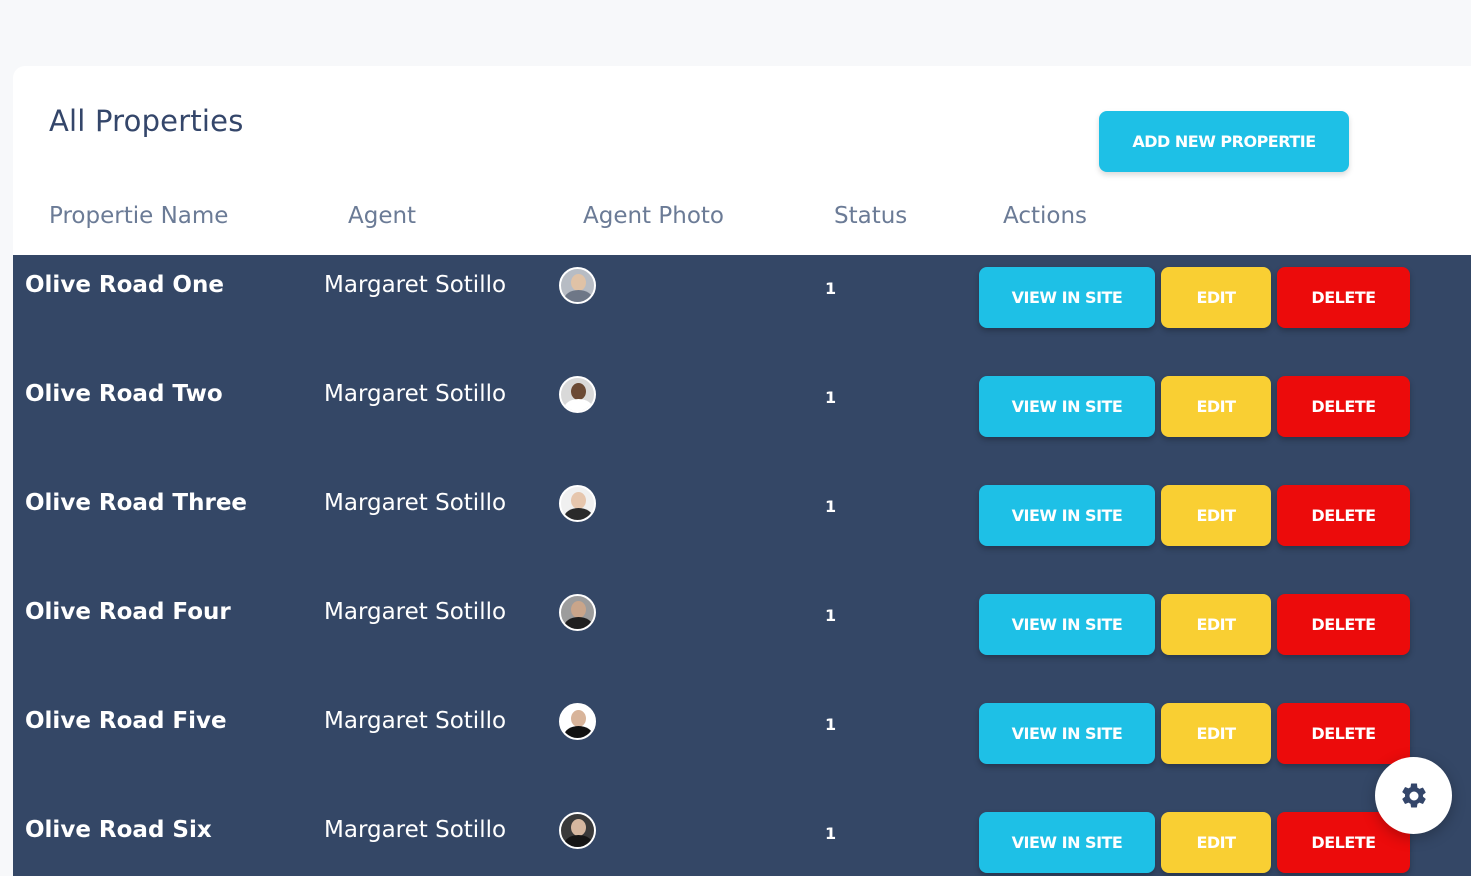  Describe the element at coordinates (126, 721) in the screenshot. I see `property-name: Olive Road Five` at that location.